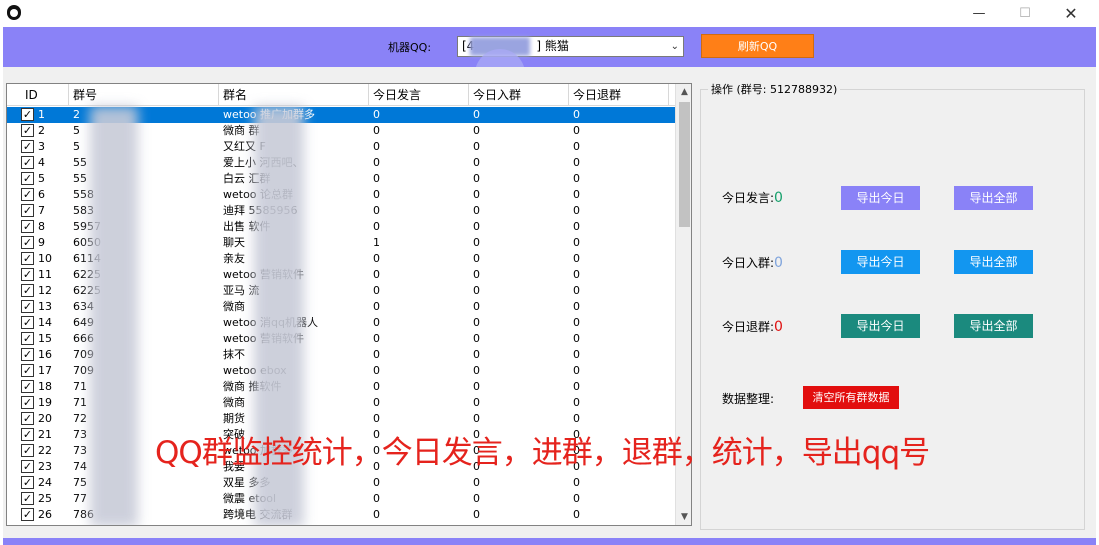 This screenshot has width=1099, height=545. Describe the element at coordinates (851, 397) in the screenshot. I see `clear-all-group-data-button: 清空所有群数据` at that location.